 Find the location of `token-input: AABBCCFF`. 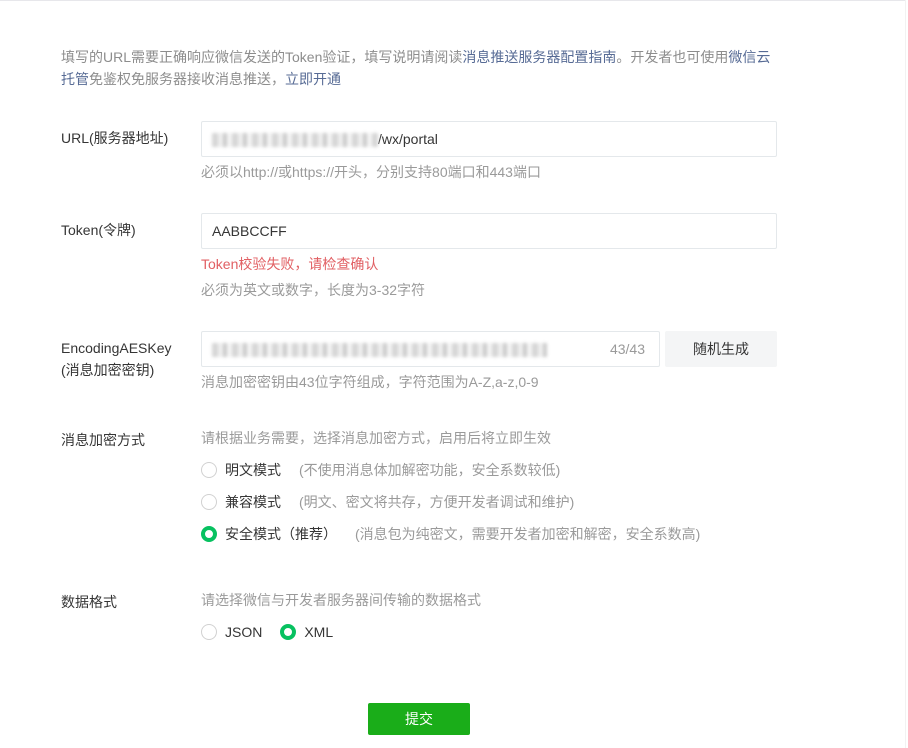

token-input: AABBCCFF is located at coordinates (489, 231).